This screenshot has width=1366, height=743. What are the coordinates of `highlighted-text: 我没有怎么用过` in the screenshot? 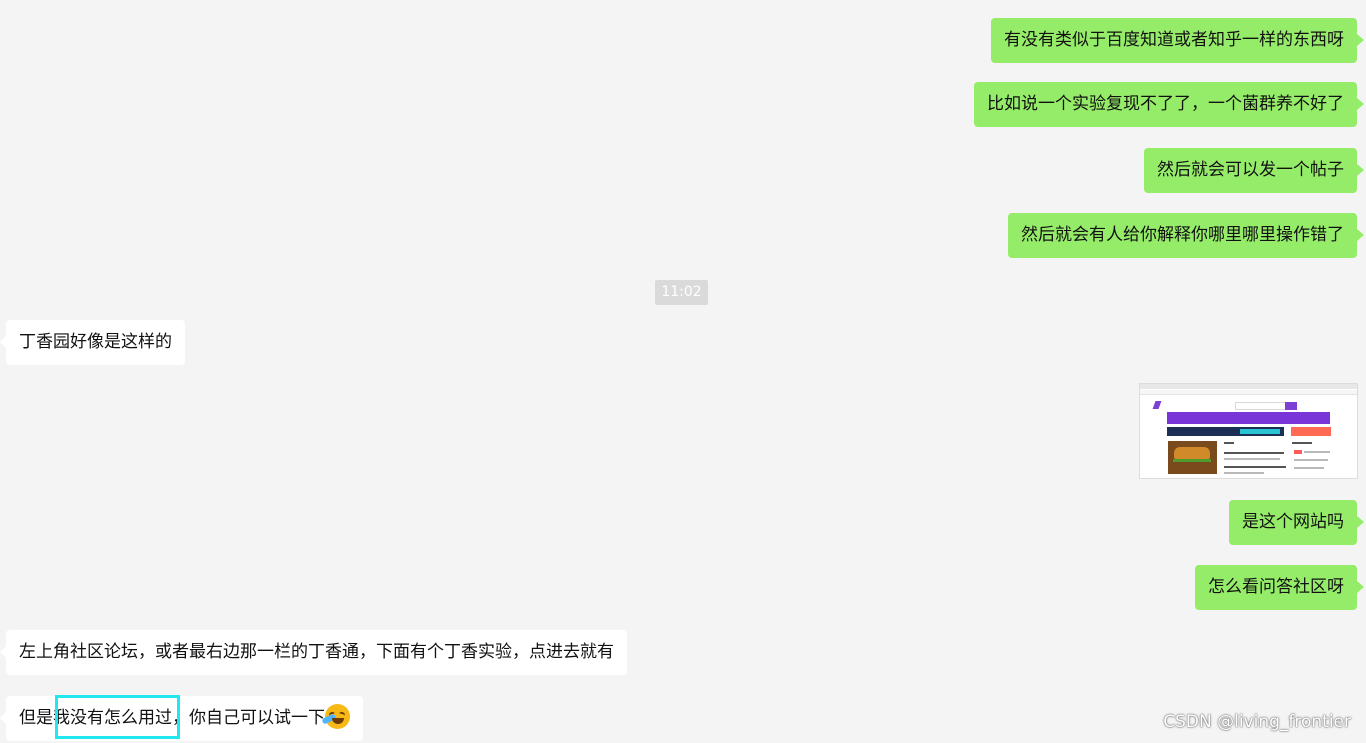 It's located at (112, 718).